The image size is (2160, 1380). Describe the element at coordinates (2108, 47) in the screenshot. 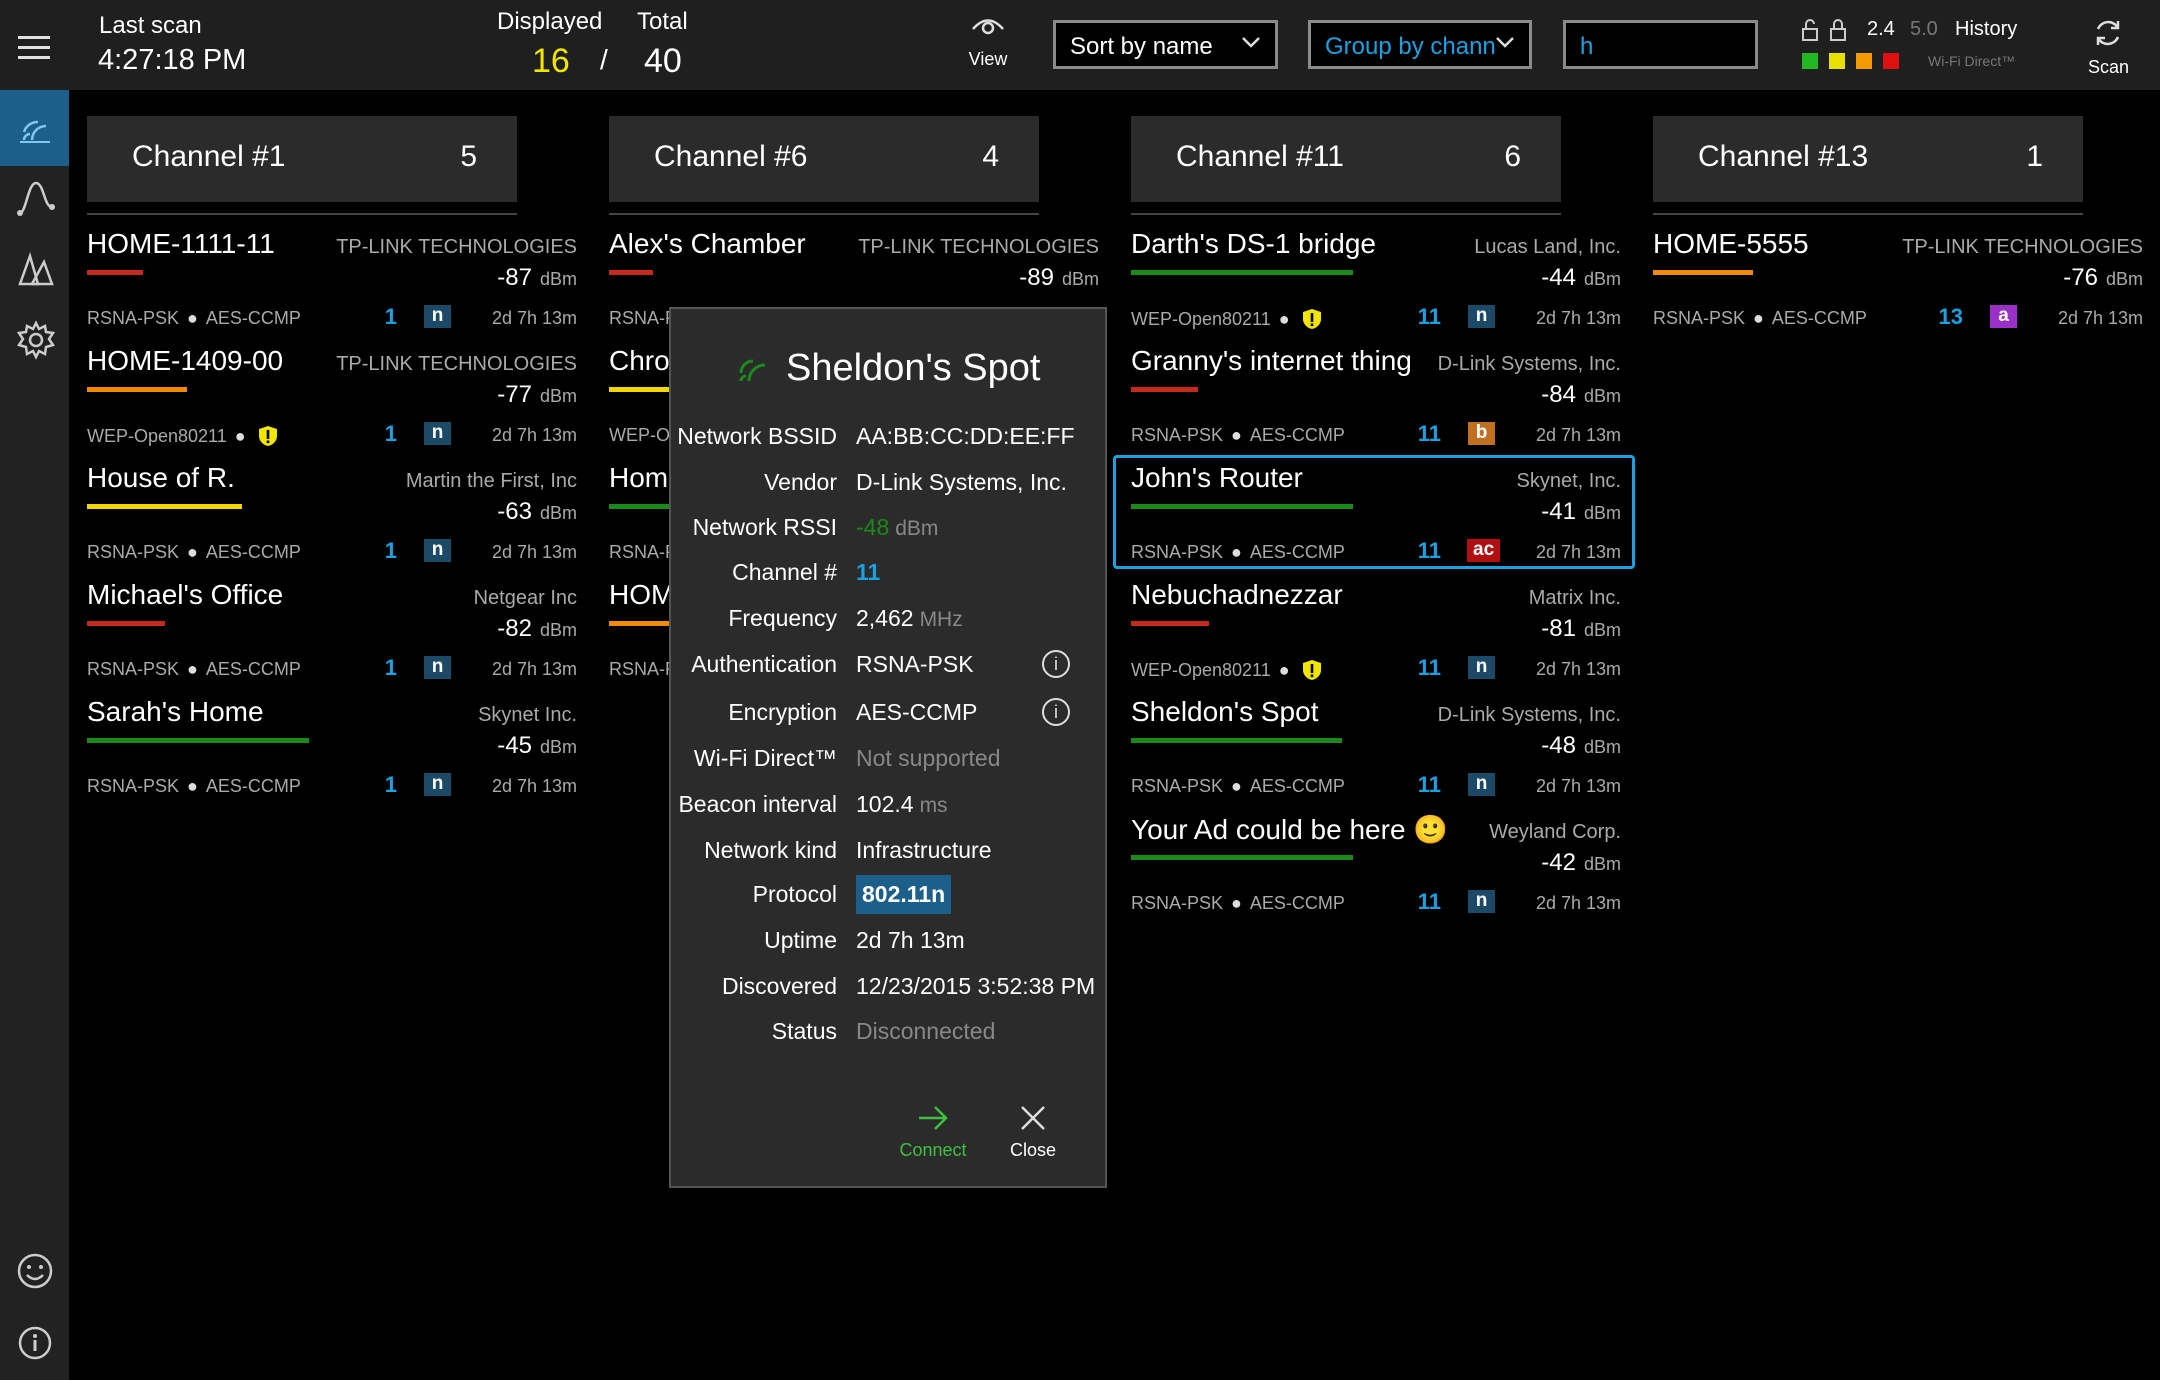

I see `scan-button: Scan` at that location.